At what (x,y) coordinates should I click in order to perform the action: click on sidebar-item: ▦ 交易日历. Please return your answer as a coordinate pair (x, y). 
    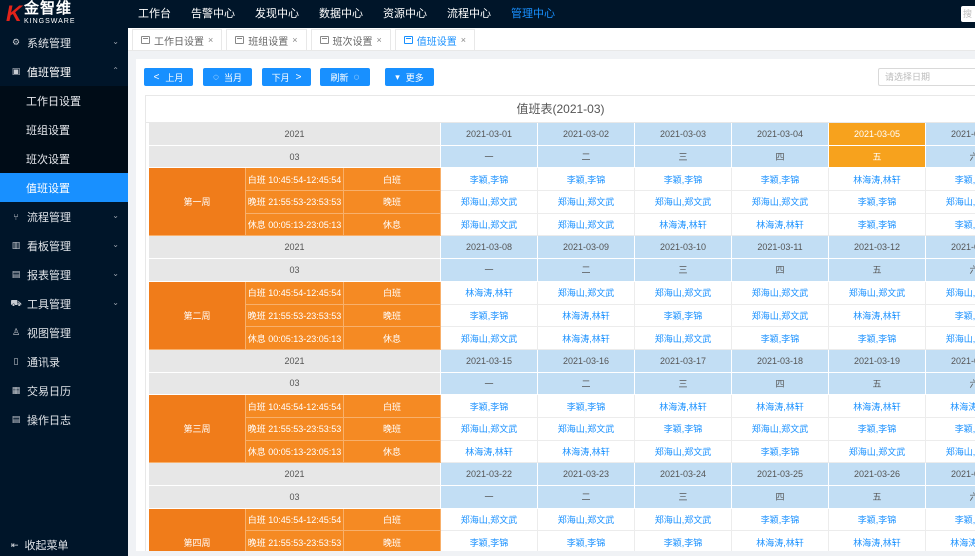
    Looking at the image, I should click on (64, 390).